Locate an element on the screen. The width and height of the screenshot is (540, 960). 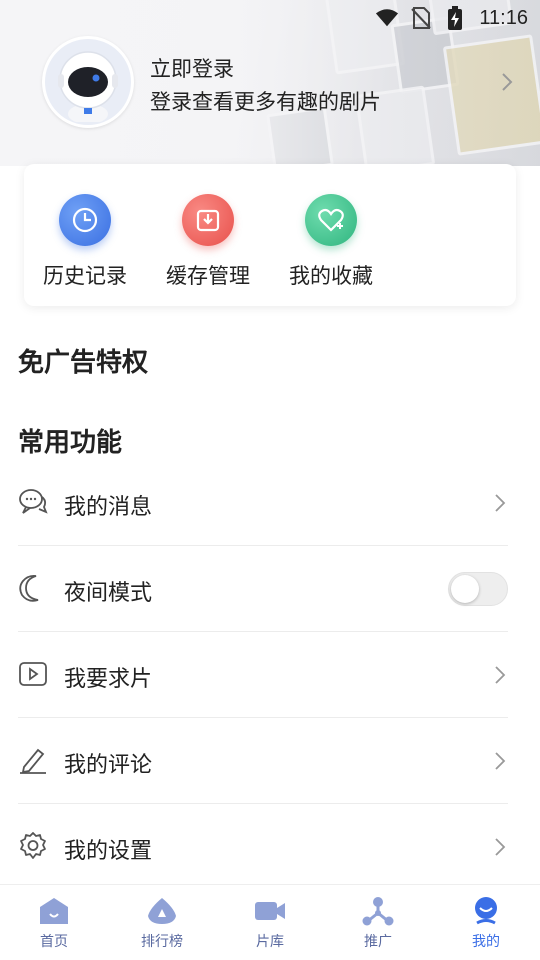
history-clock-icon is located at coordinates (85, 220).